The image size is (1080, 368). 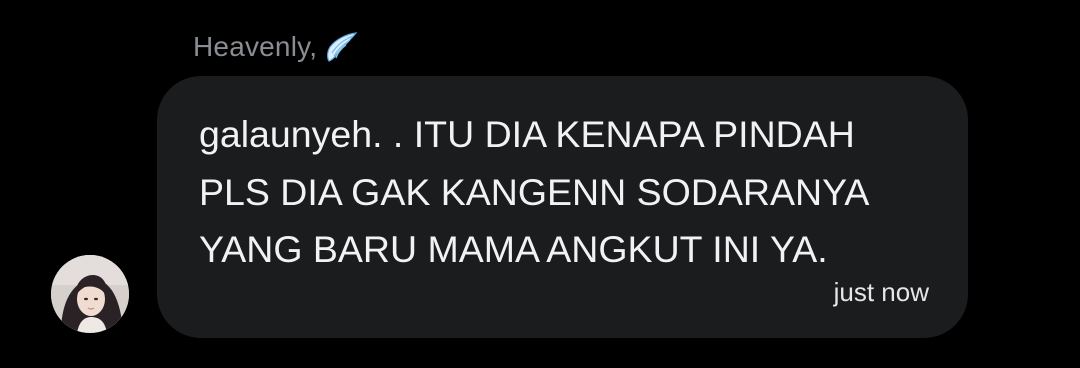 What do you see at coordinates (534, 192) in the screenshot?
I see `message-text-line: PLS DIA GAK KANGENN SODARANYA` at bounding box center [534, 192].